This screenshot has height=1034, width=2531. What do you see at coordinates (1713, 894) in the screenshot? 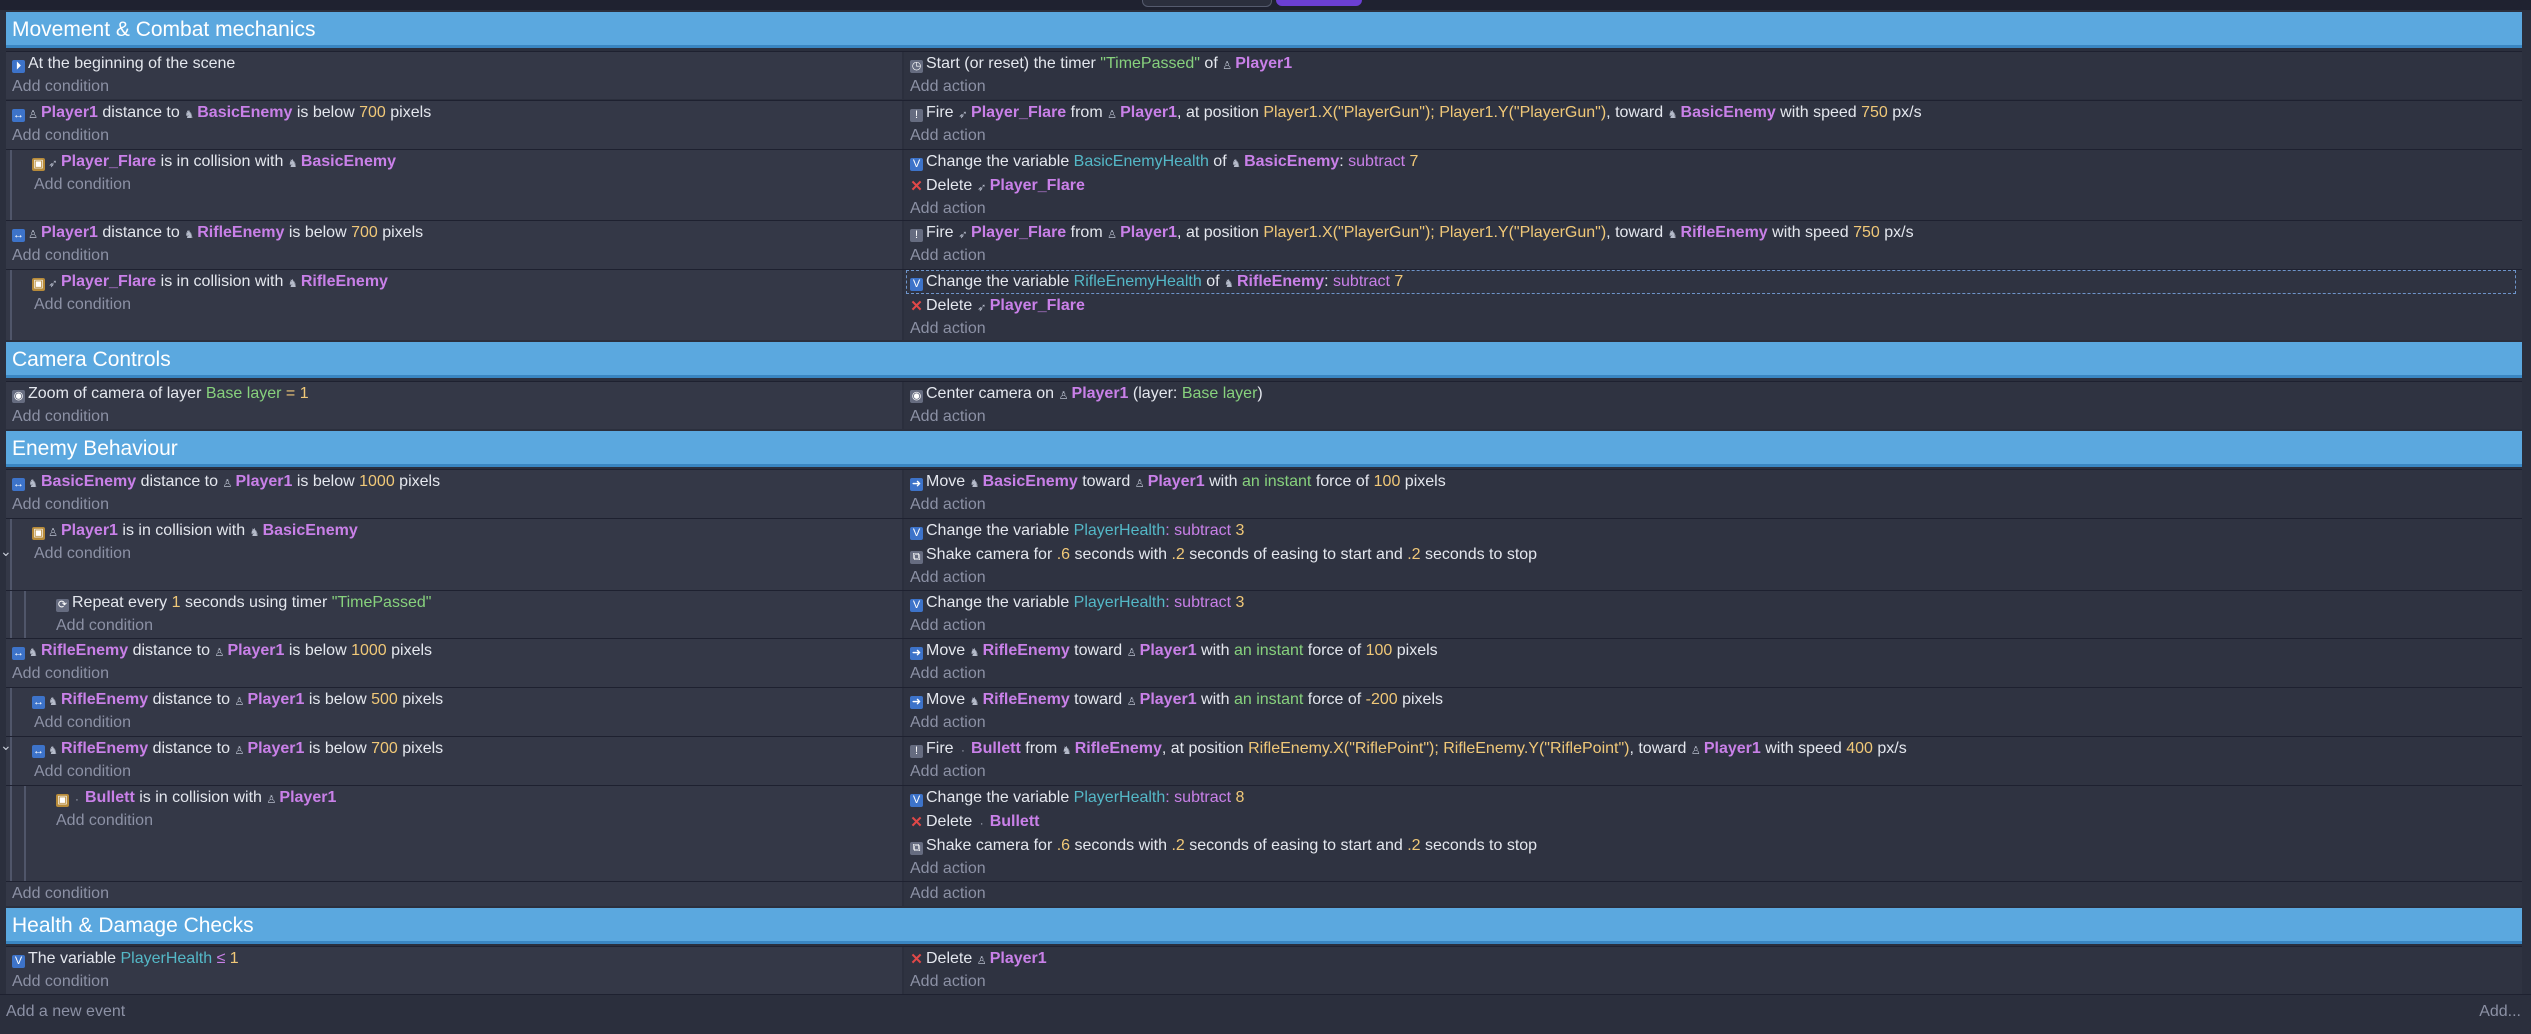
I see `action-cell: Add action` at bounding box center [1713, 894].